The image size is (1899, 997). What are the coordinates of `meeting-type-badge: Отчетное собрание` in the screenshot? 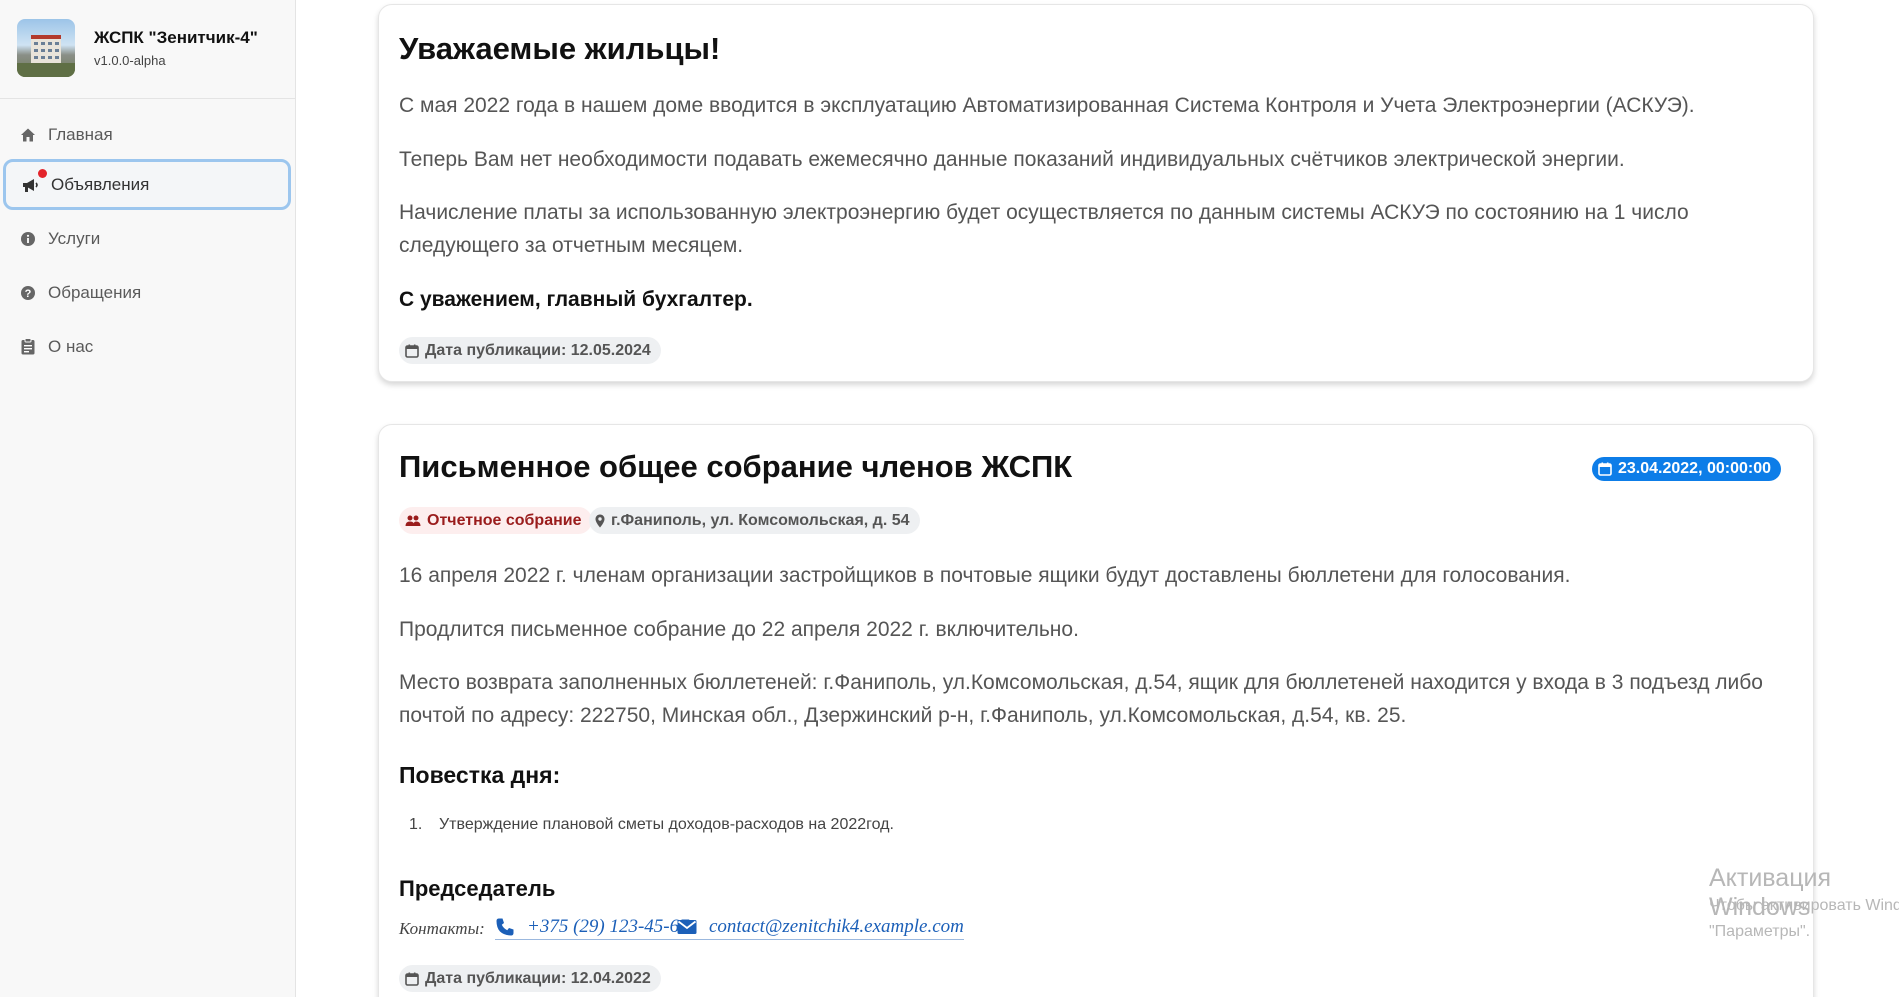 It's located at (495, 520).